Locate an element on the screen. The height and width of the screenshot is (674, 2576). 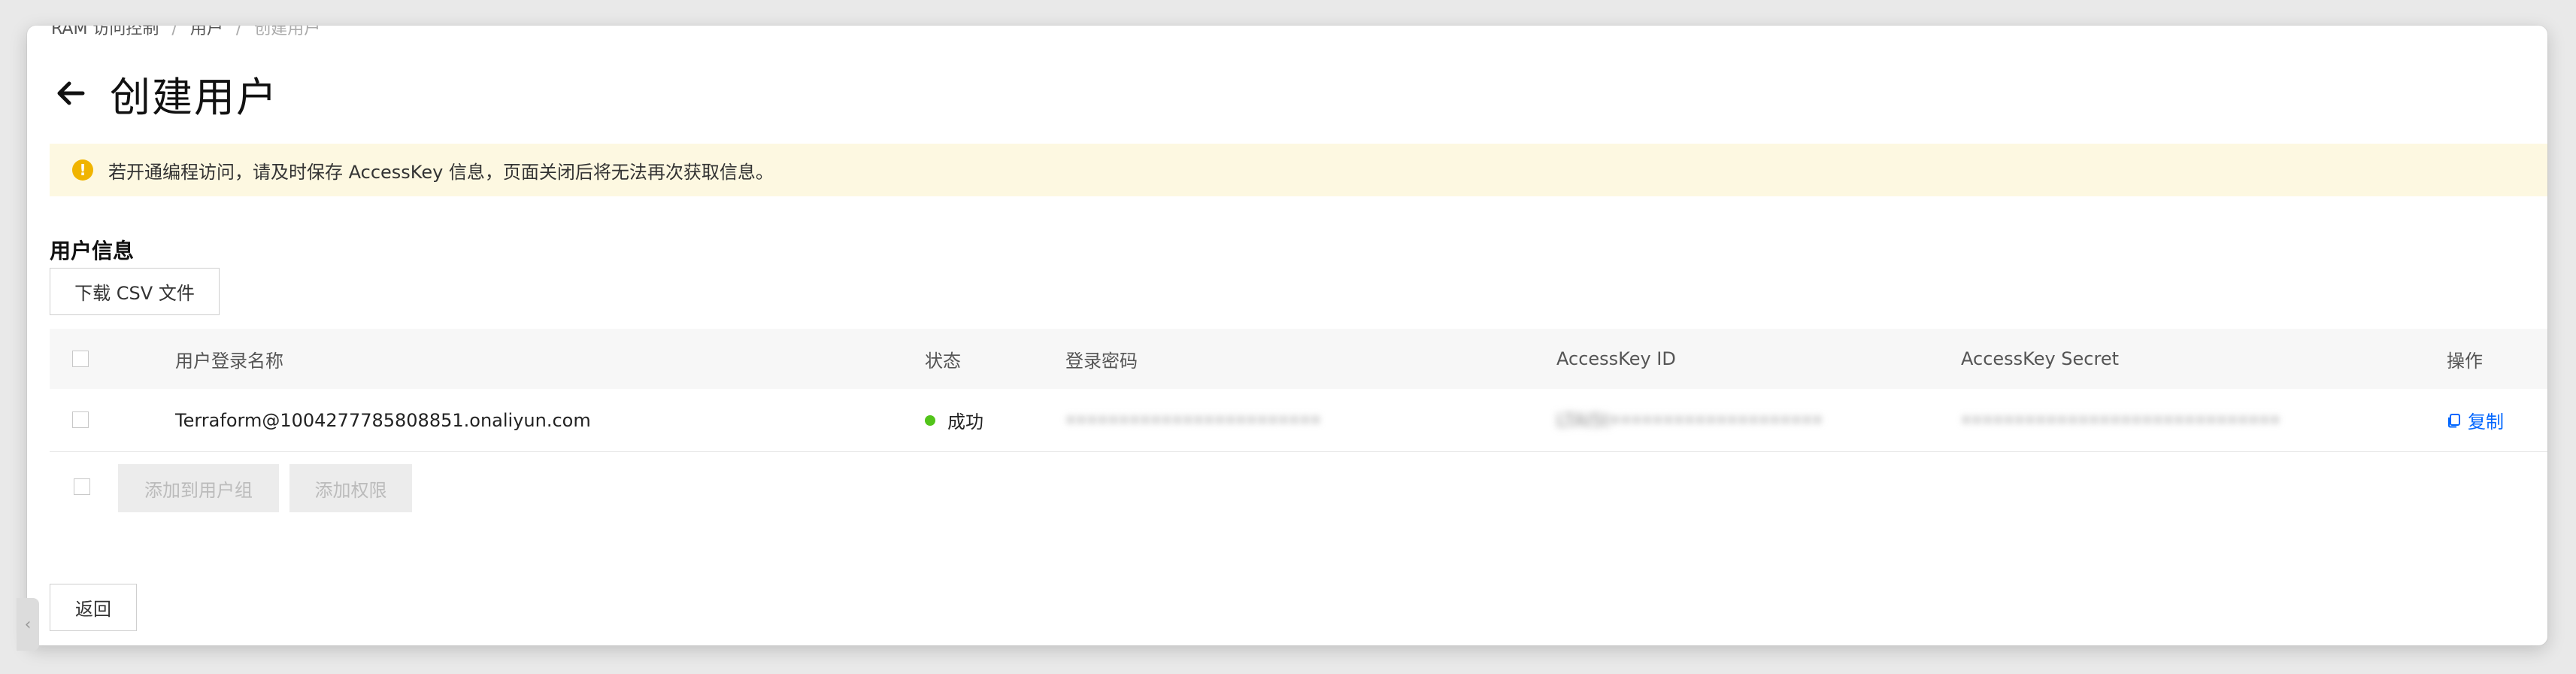
breadcrumb: RAM 访问控制 / 用户 / 创建用户 is located at coordinates (189, 32).